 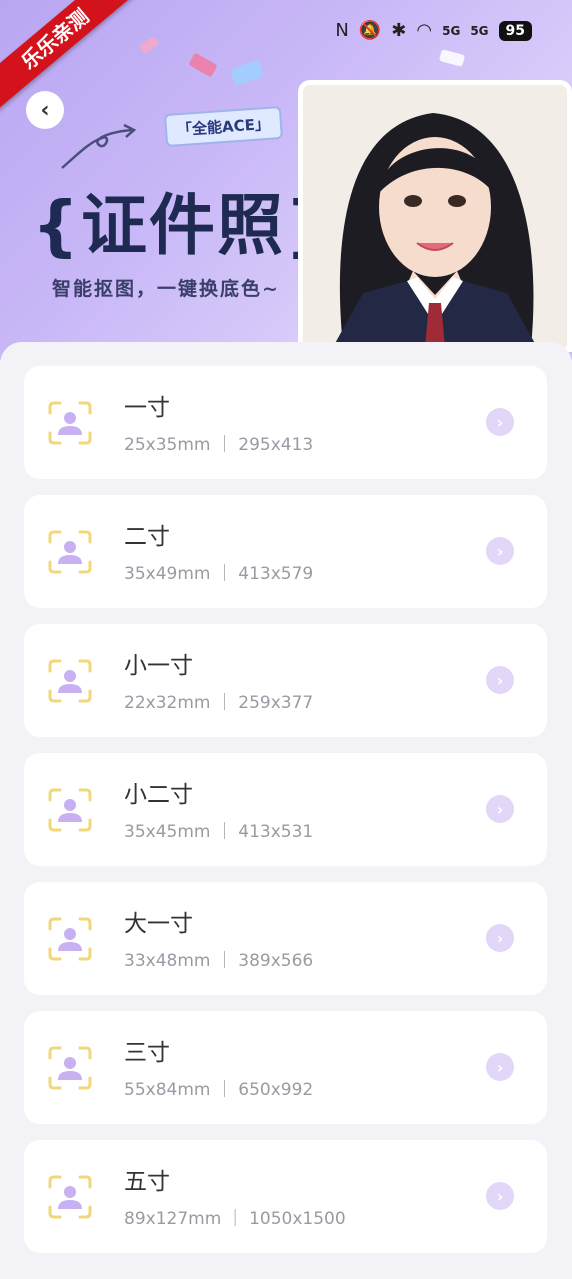 What do you see at coordinates (158, 666) in the screenshot?
I see `size-name: 小一寸` at bounding box center [158, 666].